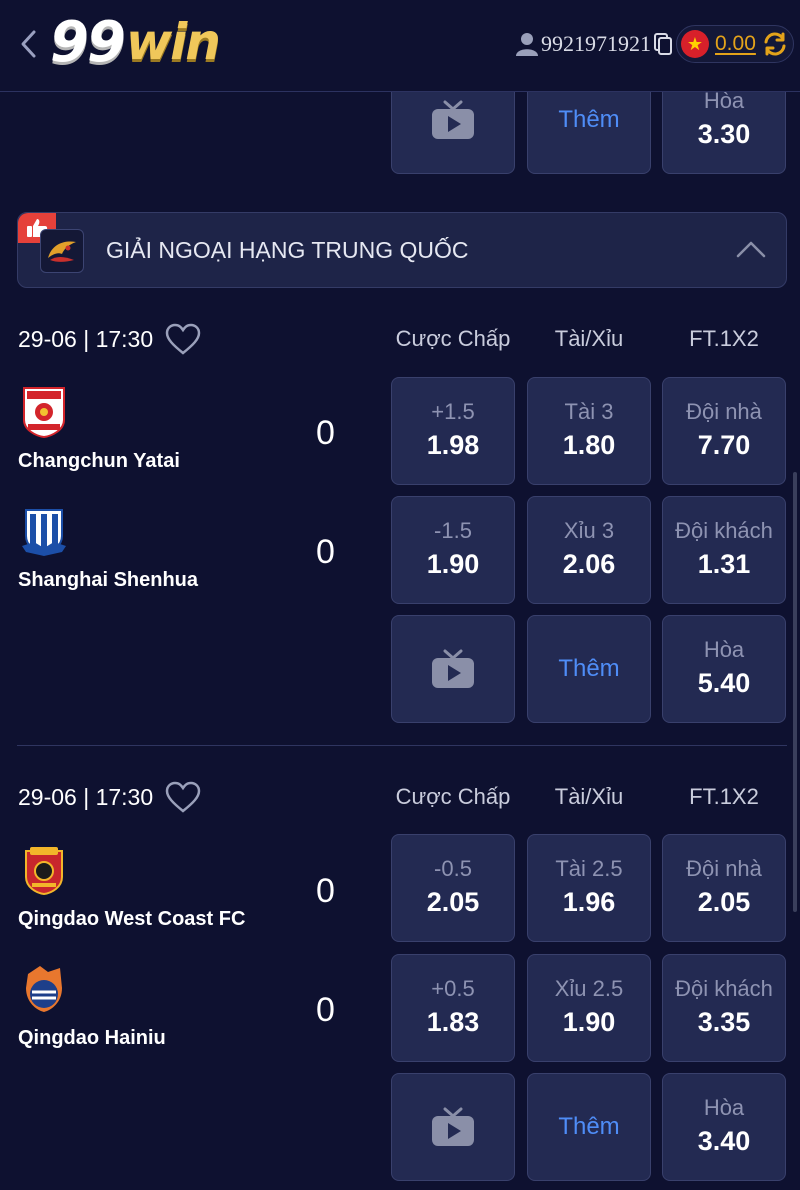 This screenshot has height=1190, width=800. I want to click on user-account: 9921971921, so click(594, 44).